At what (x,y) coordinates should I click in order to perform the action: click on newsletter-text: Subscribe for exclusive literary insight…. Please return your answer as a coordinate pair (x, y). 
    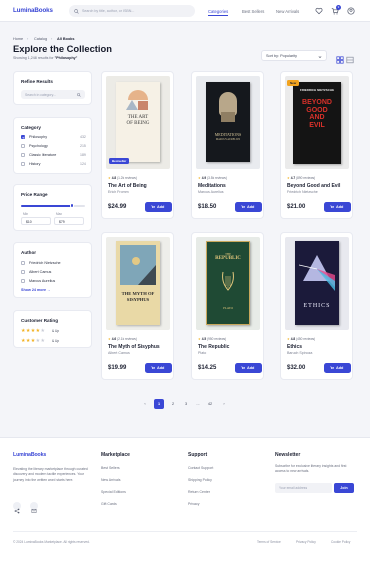
    Looking at the image, I should click on (311, 469).